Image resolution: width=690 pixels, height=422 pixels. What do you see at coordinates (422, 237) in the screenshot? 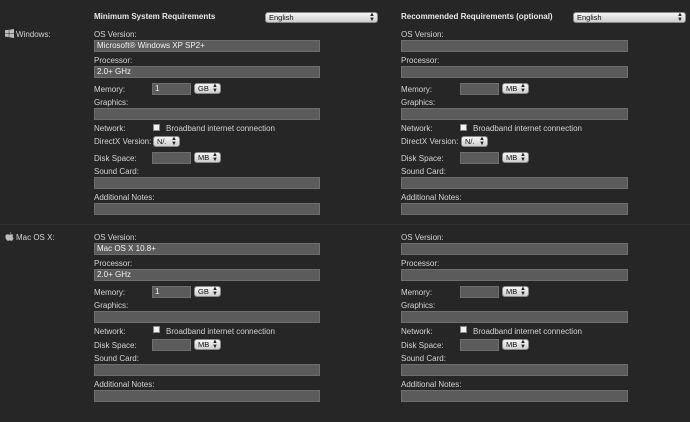
I see `mac-rec-os-version-label: OS Version:` at bounding box center [422, 237].